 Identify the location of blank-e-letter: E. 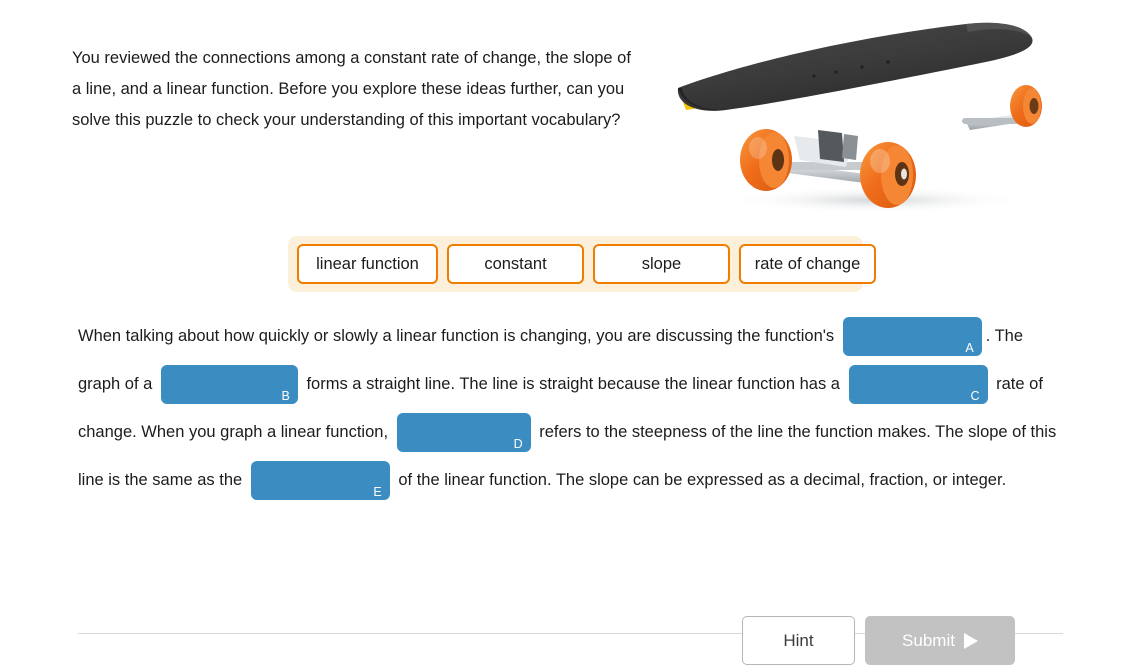
(377, 492).